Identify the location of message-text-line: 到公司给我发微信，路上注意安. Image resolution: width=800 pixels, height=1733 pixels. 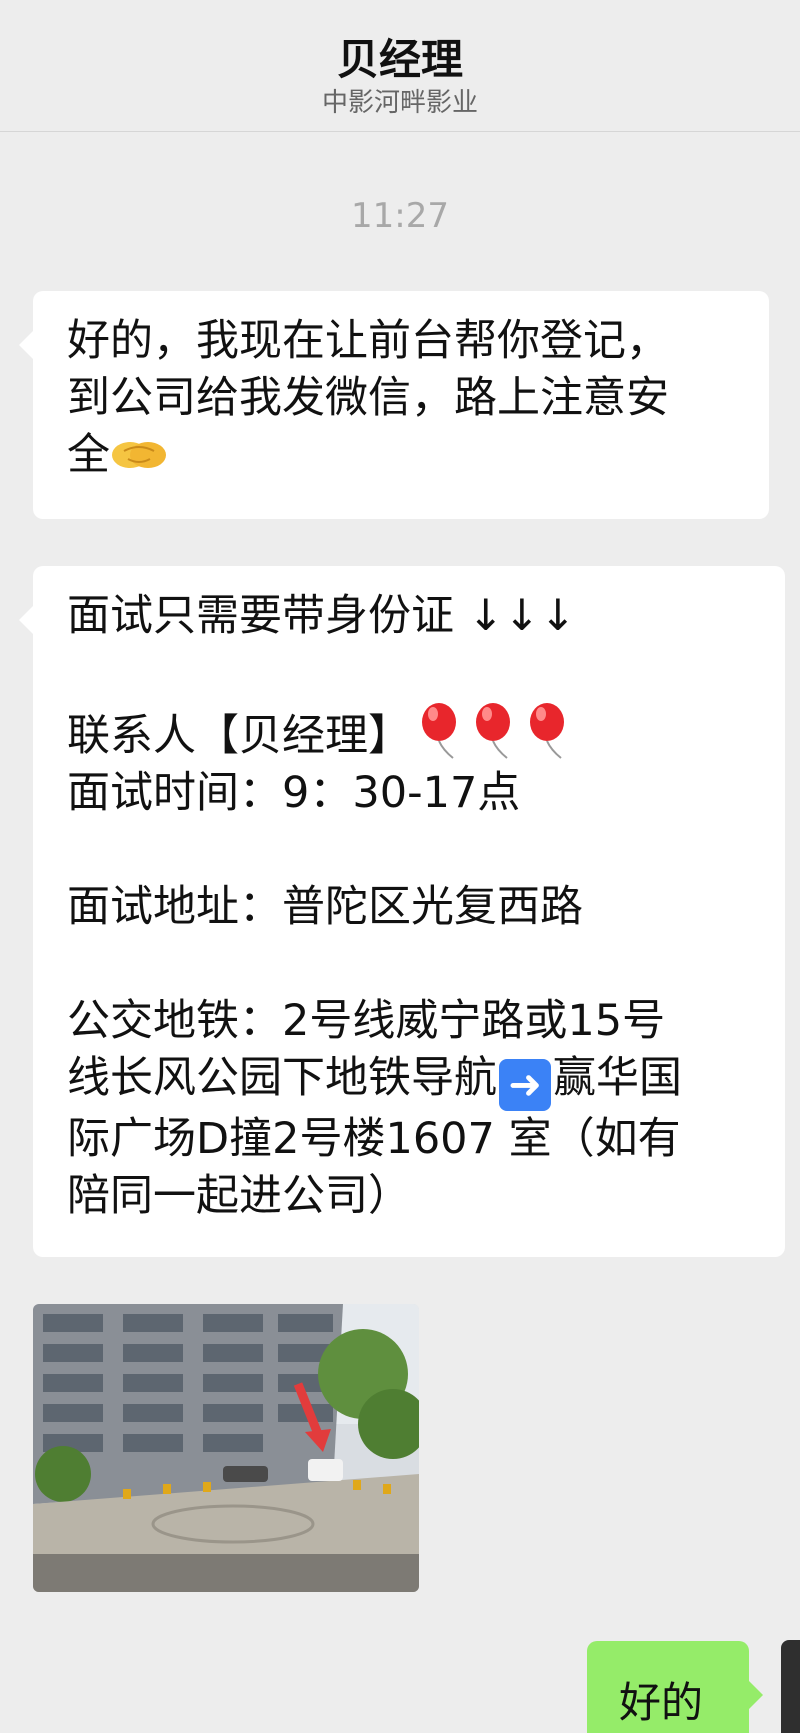
(368, 398).